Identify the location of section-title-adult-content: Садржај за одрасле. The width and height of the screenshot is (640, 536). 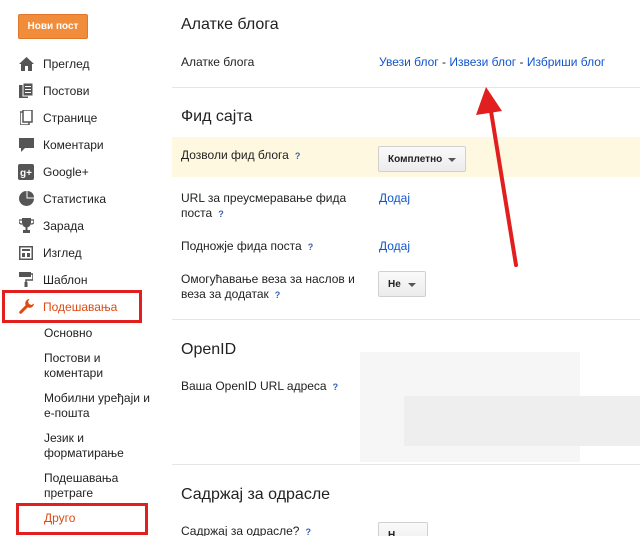
(256, 494).